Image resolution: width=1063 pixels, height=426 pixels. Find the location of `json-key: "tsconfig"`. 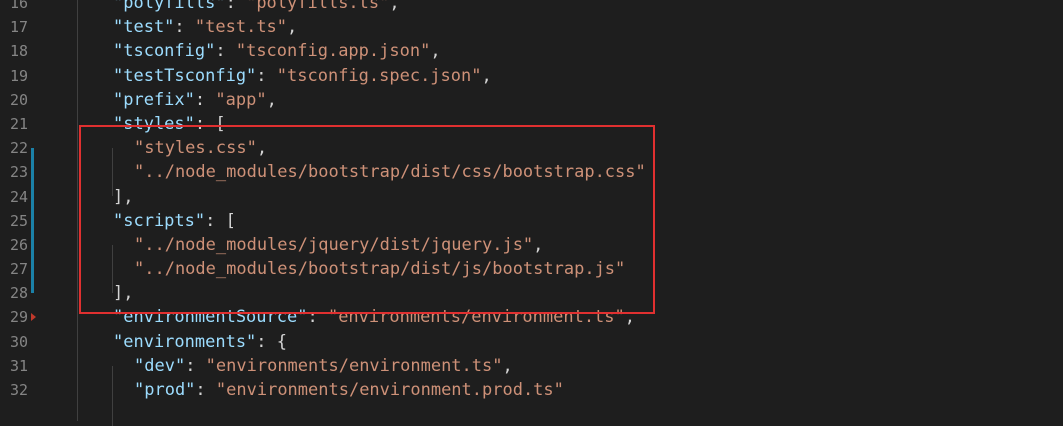

json-key: "tsconfig" is located at coordinates (164, 51).